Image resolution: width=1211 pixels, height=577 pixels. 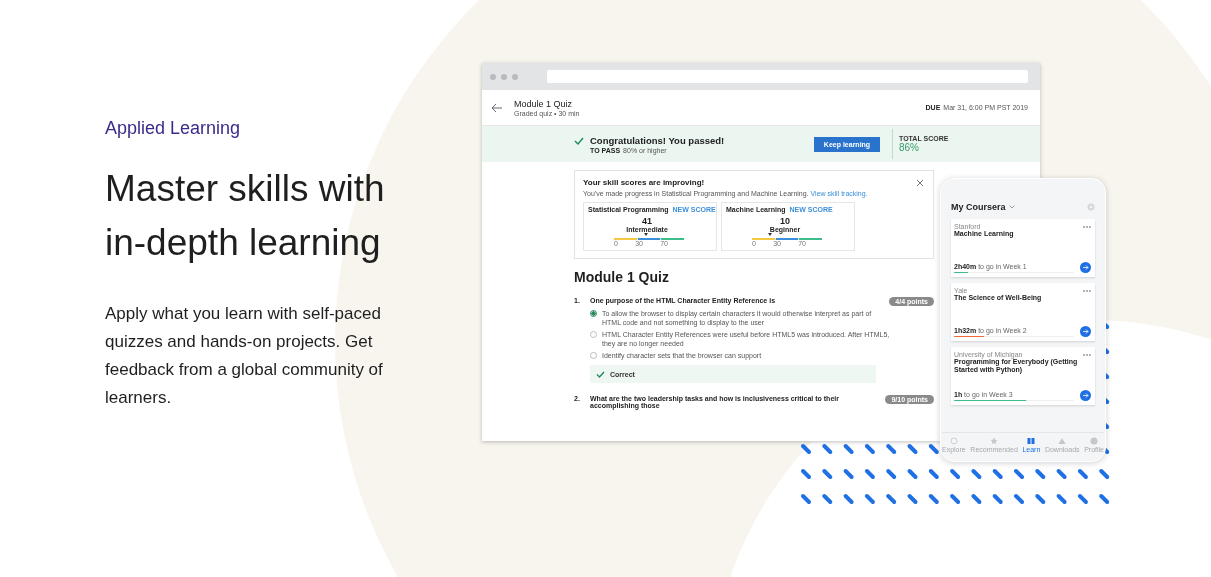 What do you see at coordinates (1011, 207) in the screenshot?
I see `chevron-down-icon` at bounding box center [1011, 207].